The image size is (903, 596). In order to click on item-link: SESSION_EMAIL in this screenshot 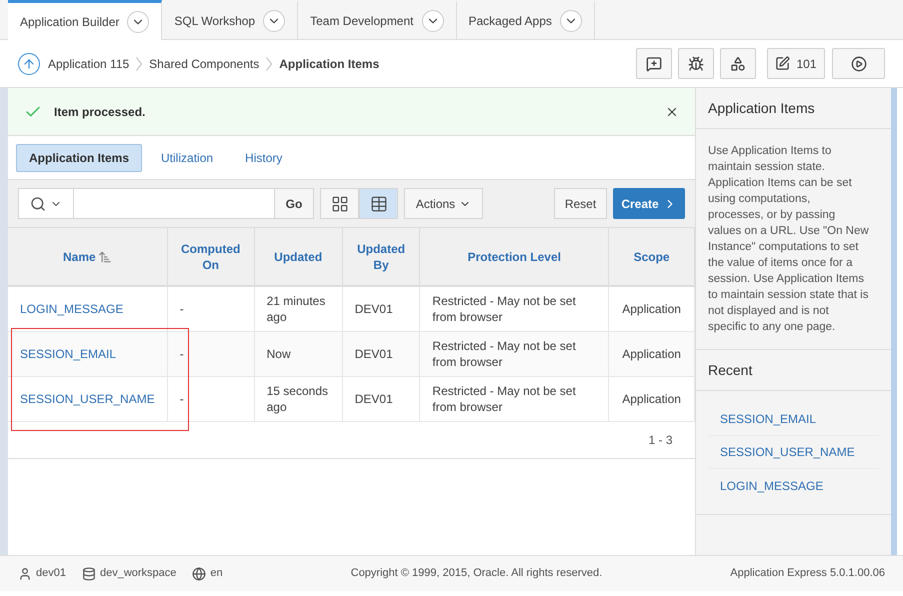, I will do `click(68, 353)`.